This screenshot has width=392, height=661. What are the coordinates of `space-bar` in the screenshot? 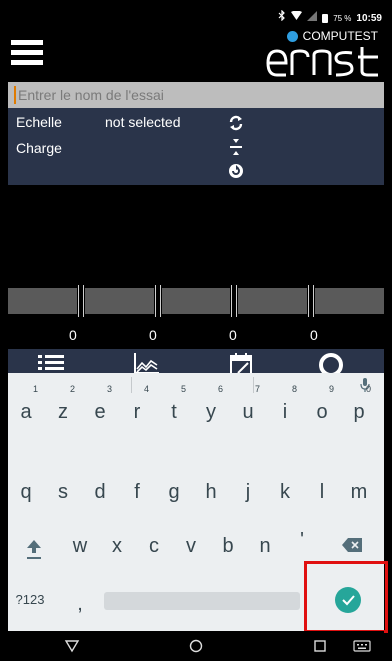 It's located at (202, 601).